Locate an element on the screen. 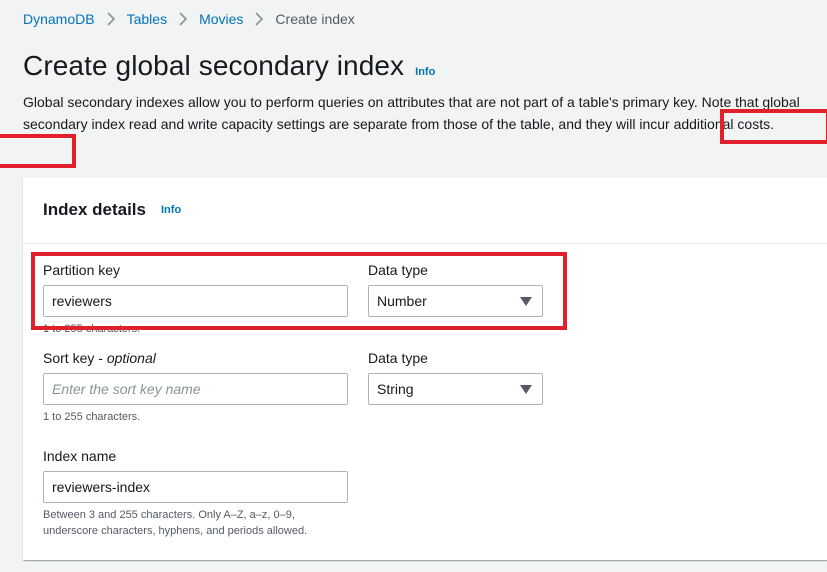 This screenshot has height=572, width=827. annotation-box-partition-key is located at coordinates (299, 291).